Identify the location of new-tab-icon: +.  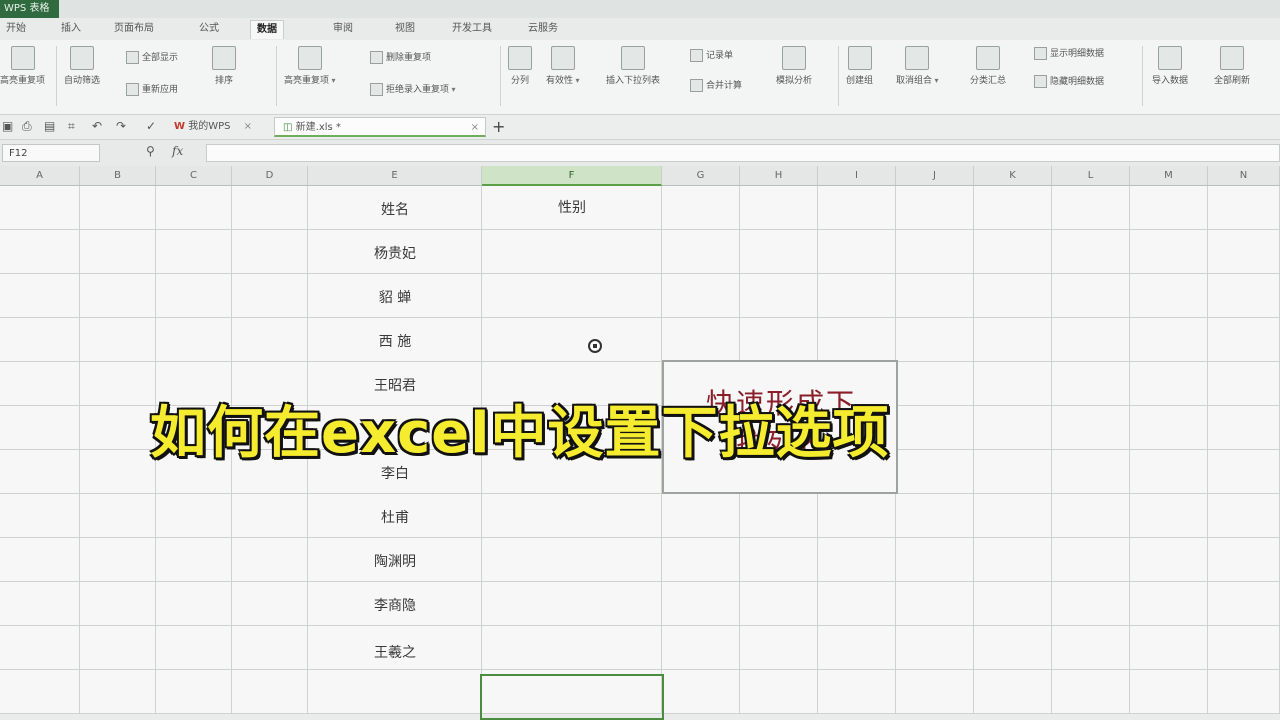
(498, 126).